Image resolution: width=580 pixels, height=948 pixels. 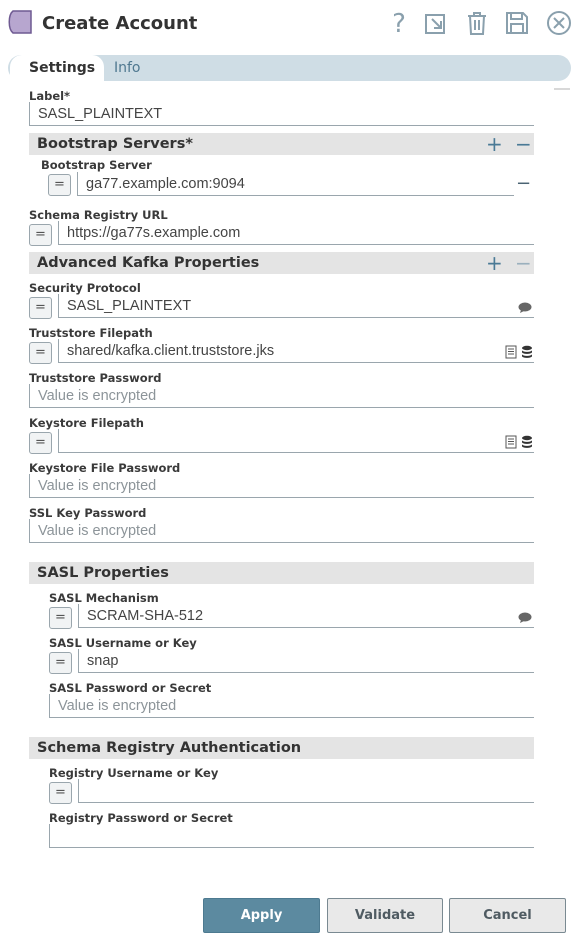 I want to click on truststore-password-input: Value is encrypted, so click(x=281, y=396).